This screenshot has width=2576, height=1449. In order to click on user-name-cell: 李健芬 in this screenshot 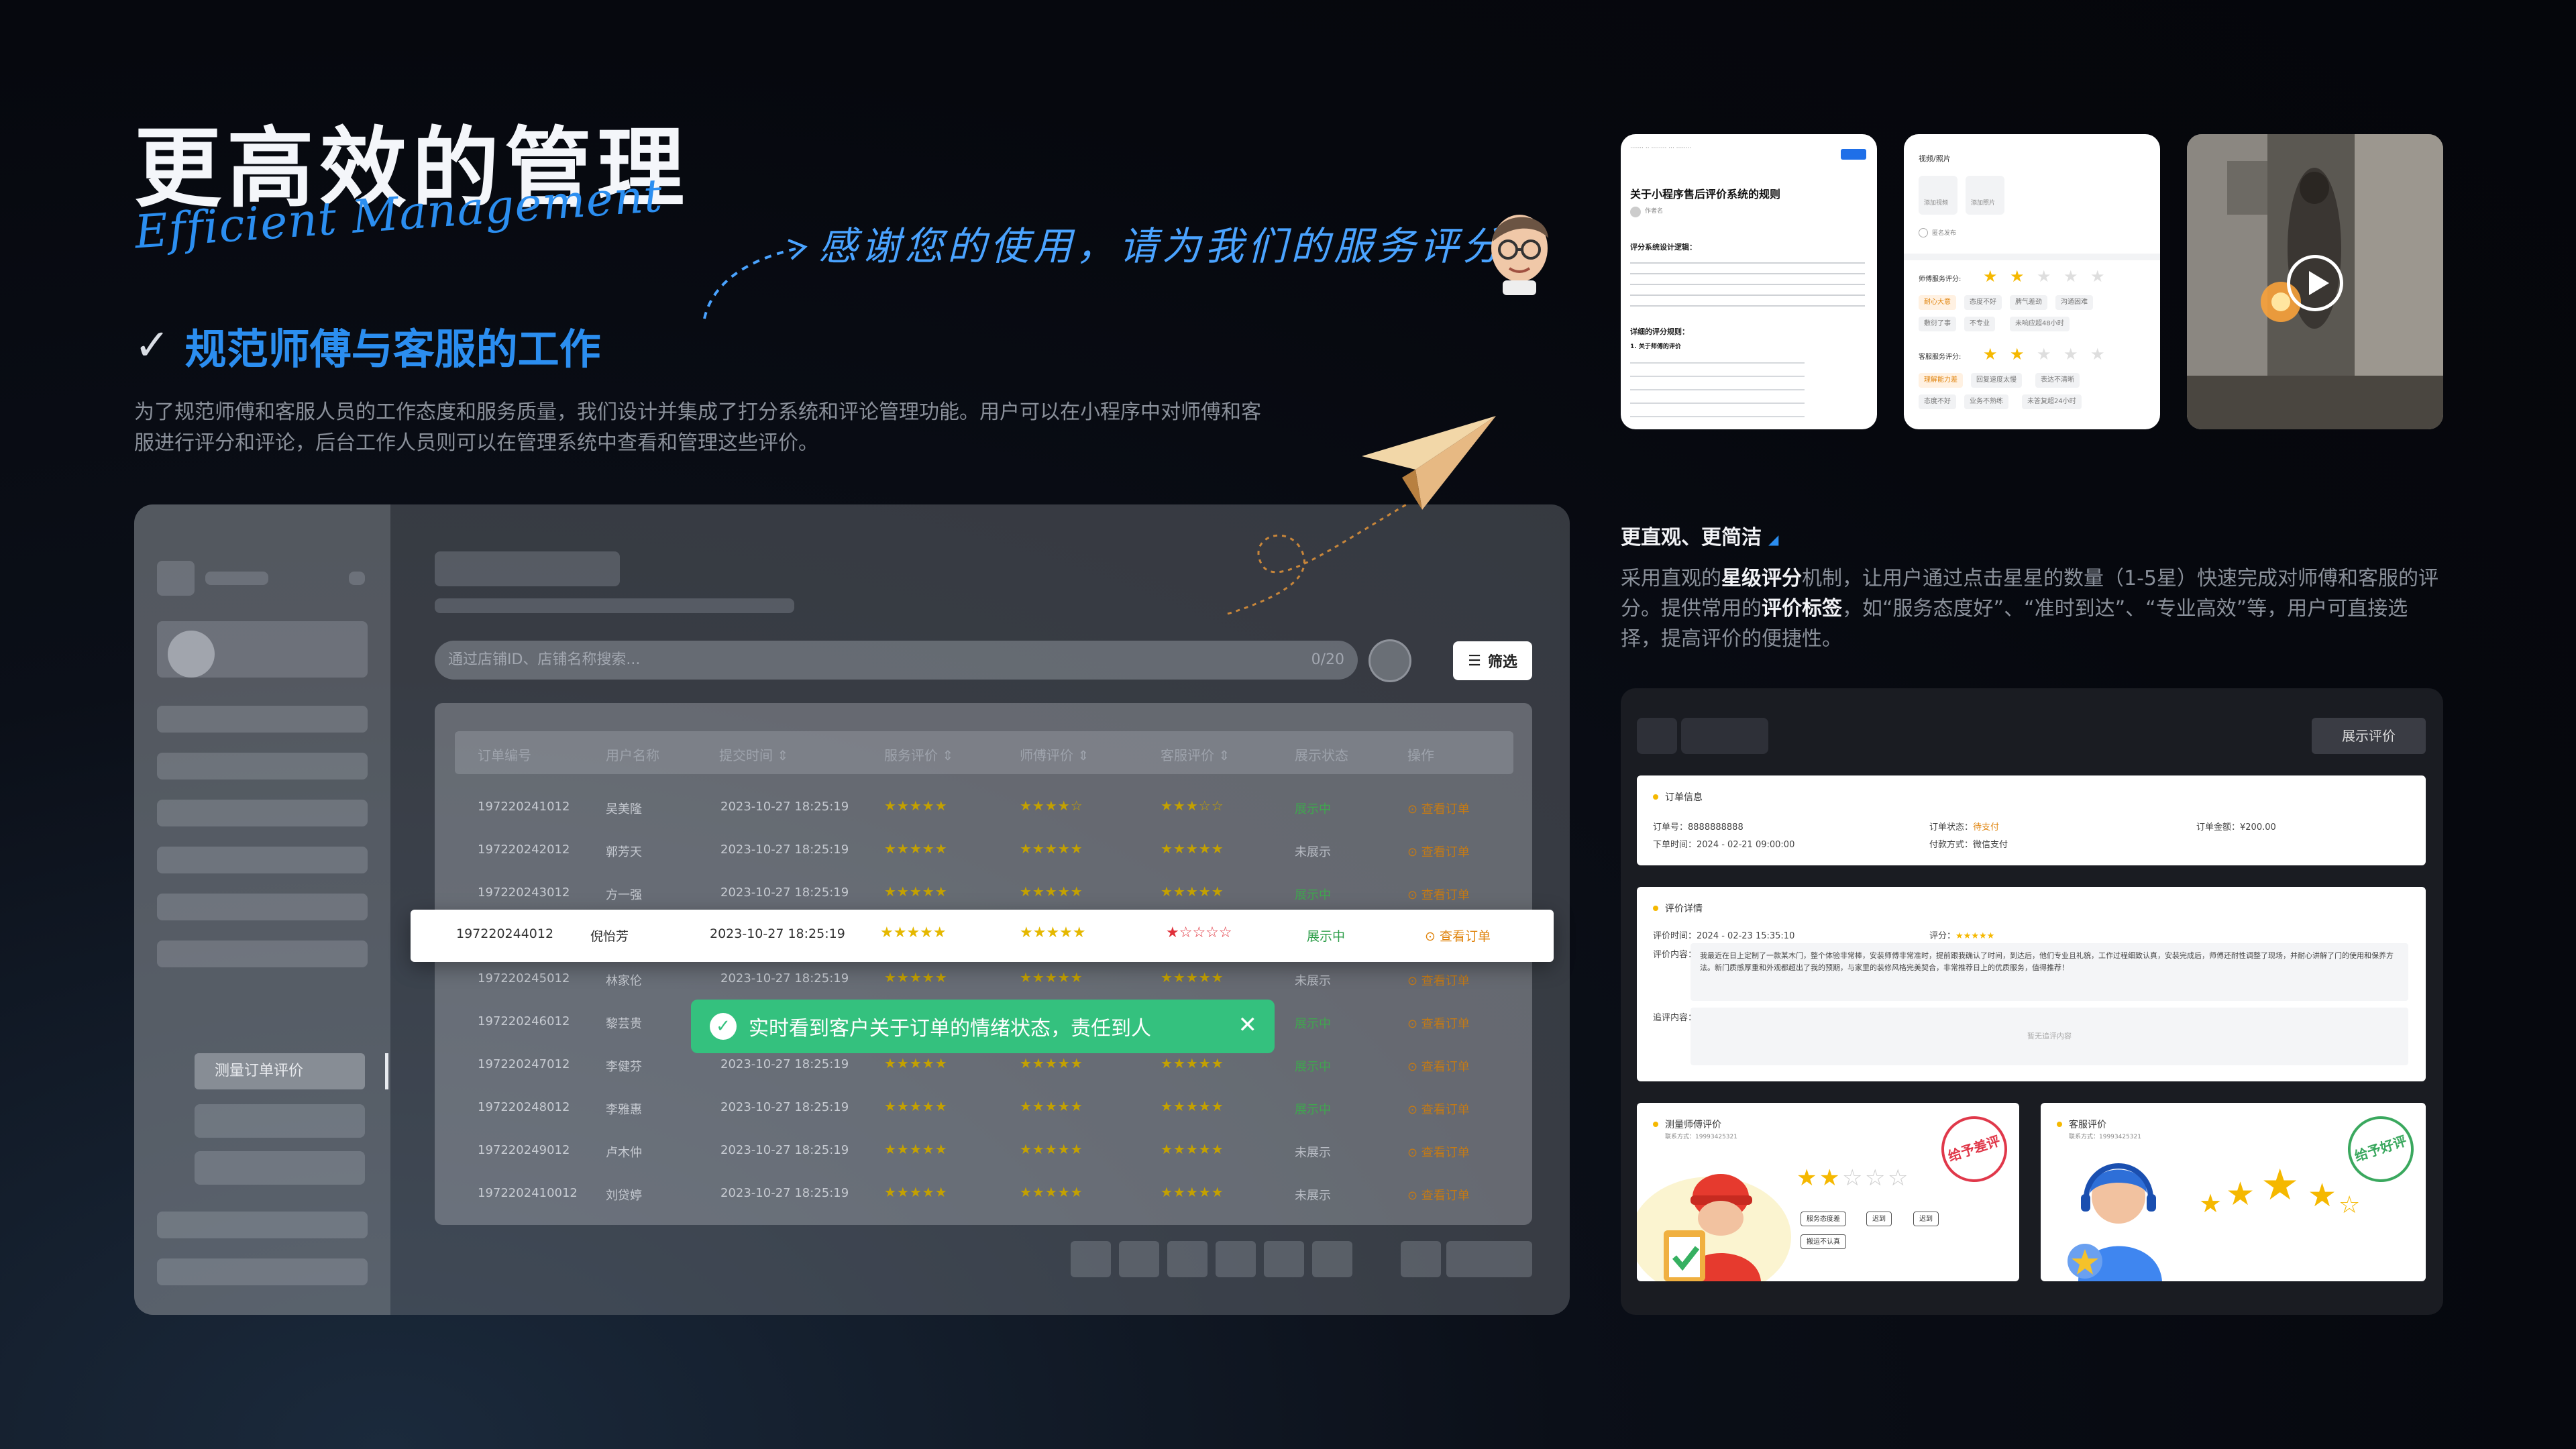, I will do `click(624, 1067)`.